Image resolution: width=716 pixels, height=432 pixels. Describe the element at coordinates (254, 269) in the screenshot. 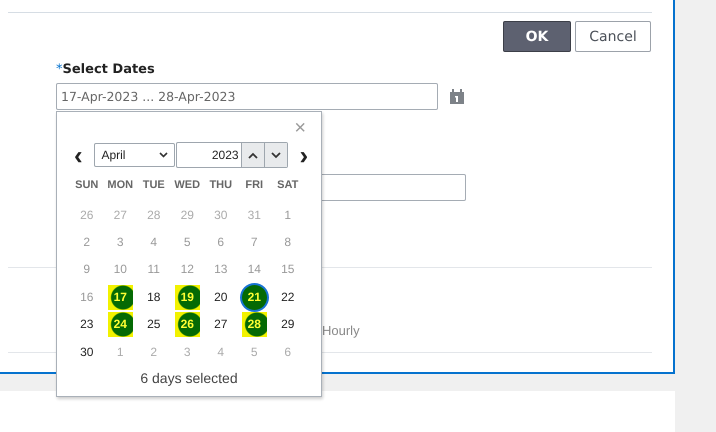

I see `calendar-day: 14` at that location.